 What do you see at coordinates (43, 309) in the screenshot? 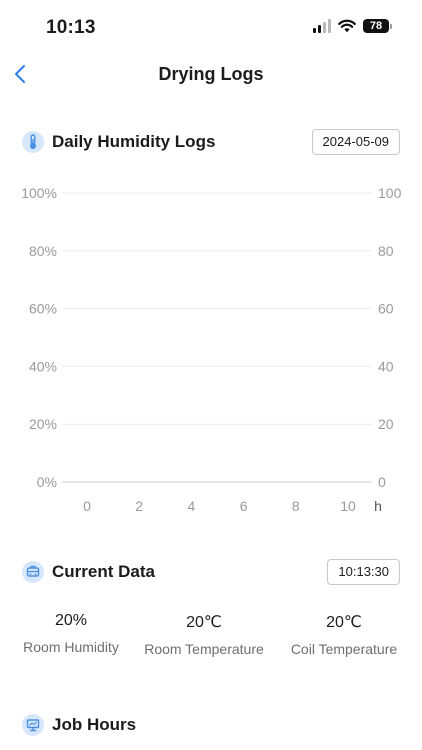
I see `y-left-tick-label: 60%` at bounding box center [43, 309].